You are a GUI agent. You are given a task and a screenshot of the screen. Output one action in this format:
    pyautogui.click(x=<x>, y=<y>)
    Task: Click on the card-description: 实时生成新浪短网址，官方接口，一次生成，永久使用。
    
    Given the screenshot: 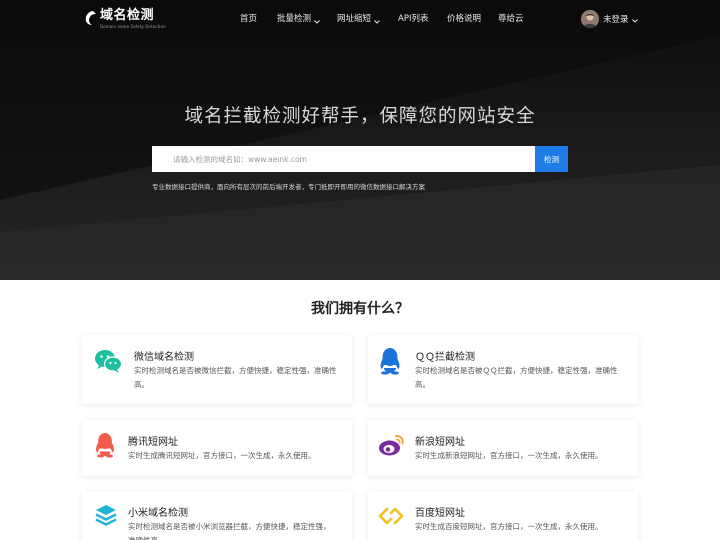 What is the action you would take?
    pyautogui.click(x=509, y=455)
    